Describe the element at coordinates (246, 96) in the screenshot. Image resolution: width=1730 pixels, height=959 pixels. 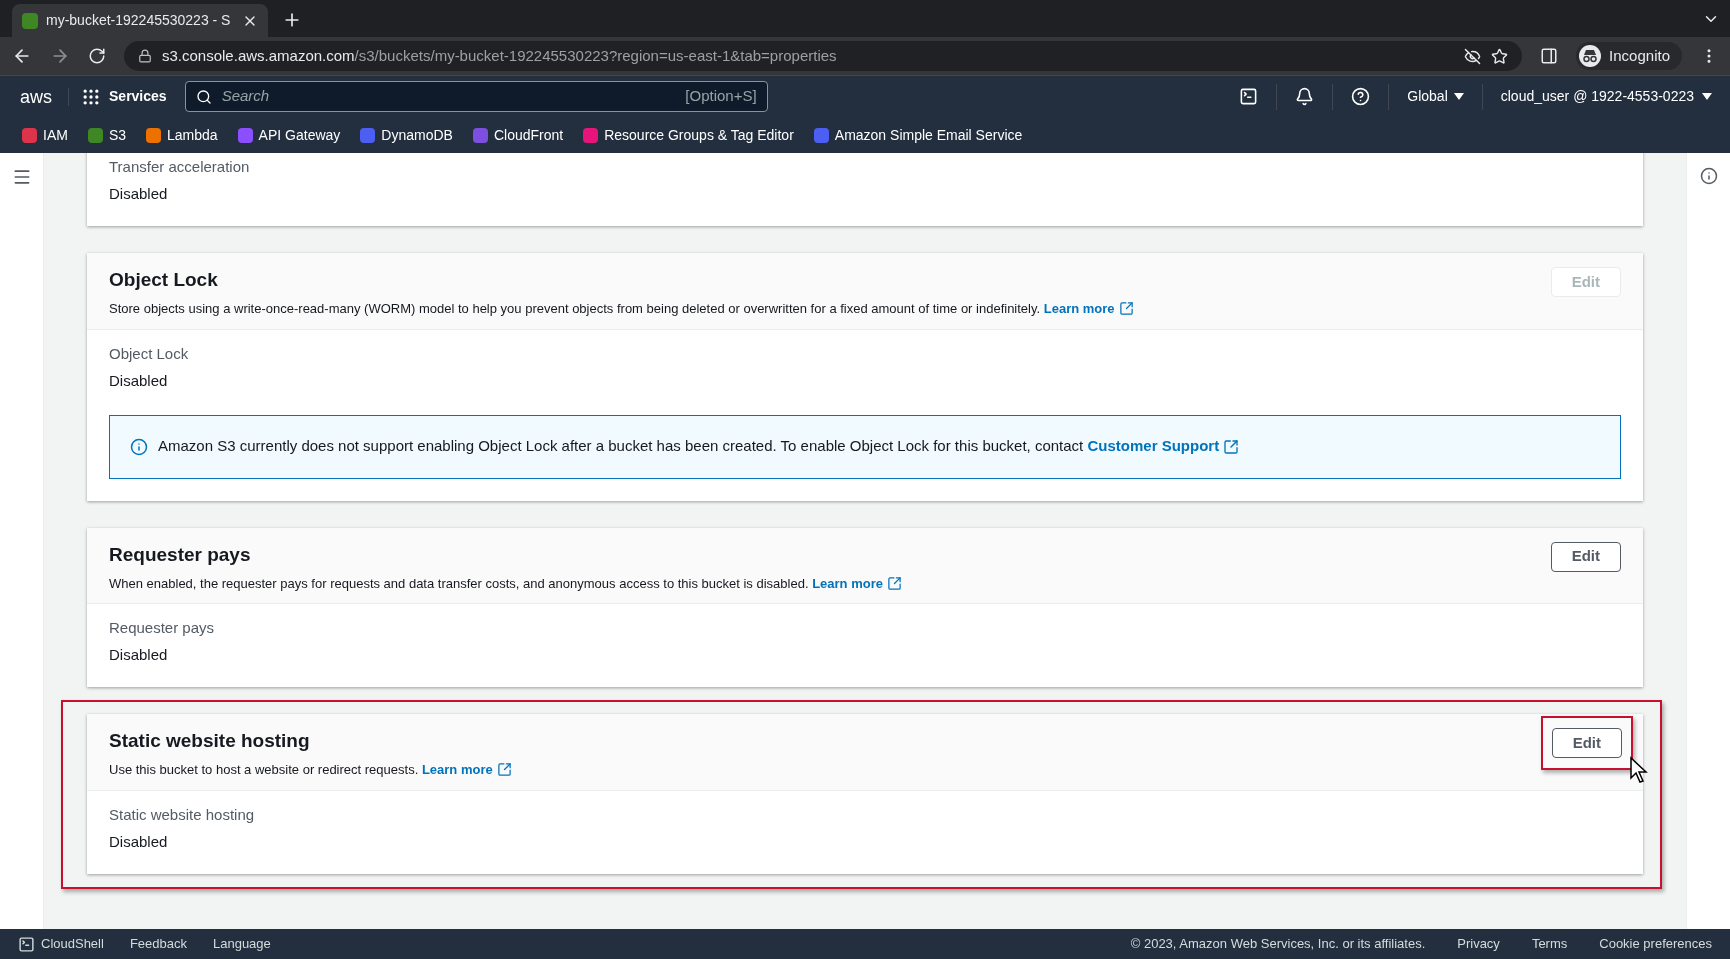
I see `search-placeholder: Search` at that location.